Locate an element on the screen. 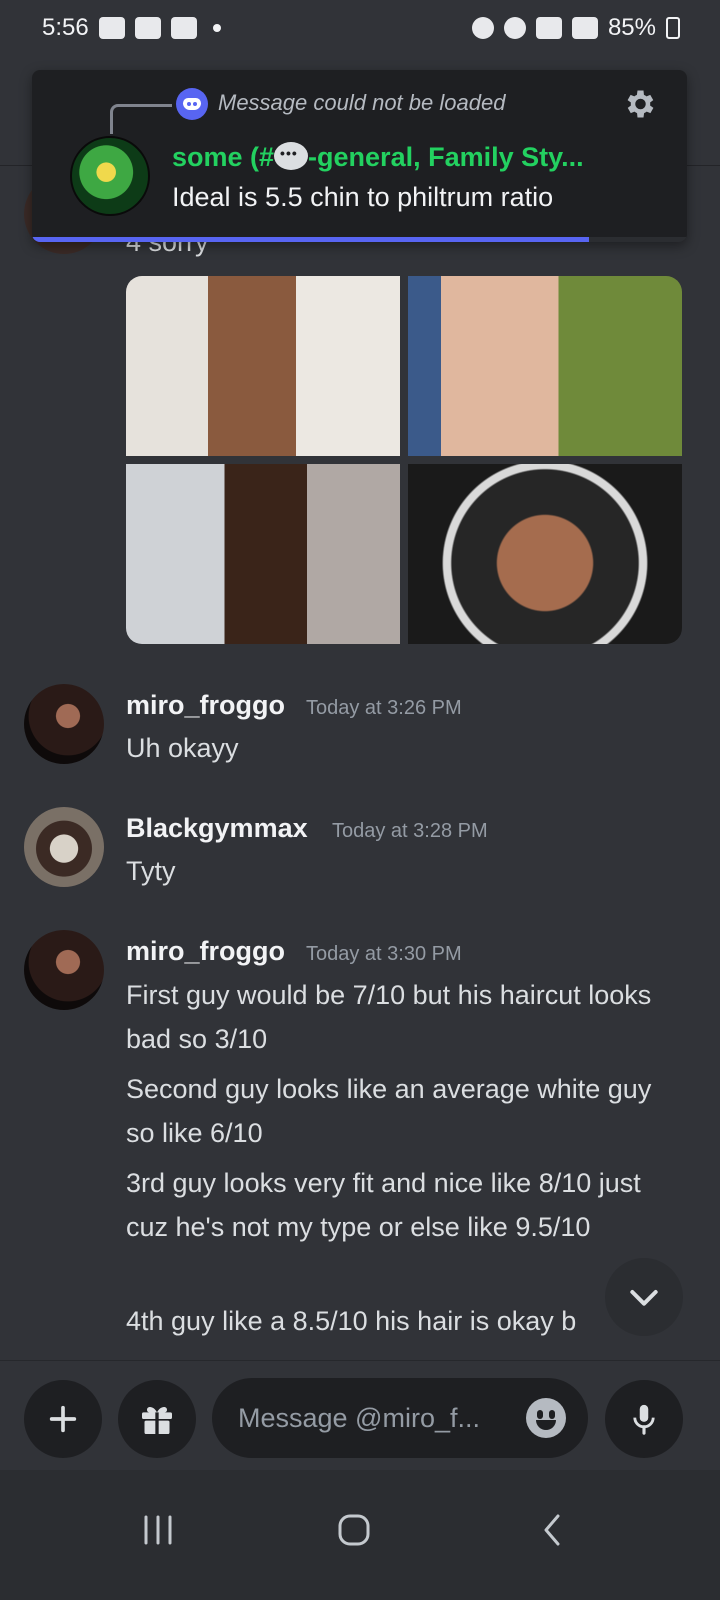 This screenshot has height=1600, width=720. reply-connector is located at coordinates (141, 119).